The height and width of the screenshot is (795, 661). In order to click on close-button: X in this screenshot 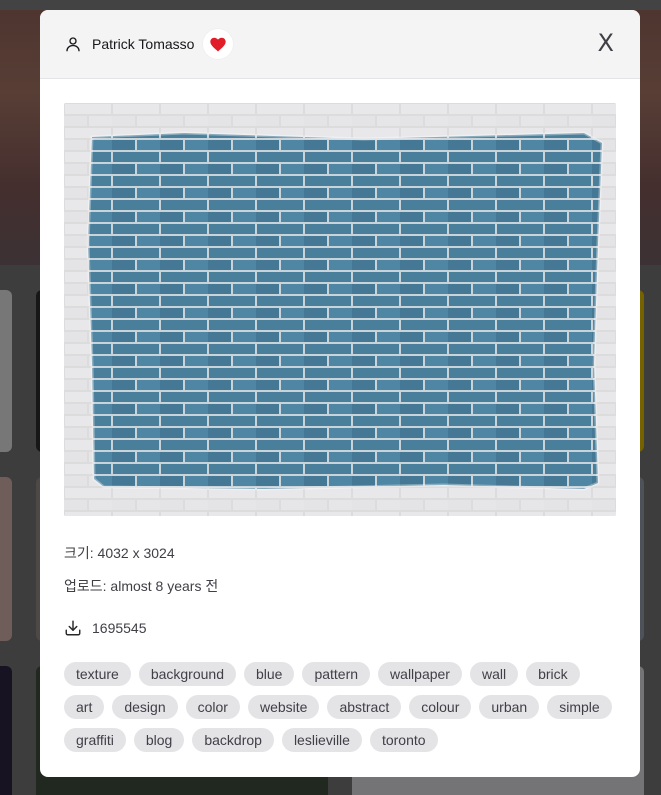, I will do `click(606, 43)`.